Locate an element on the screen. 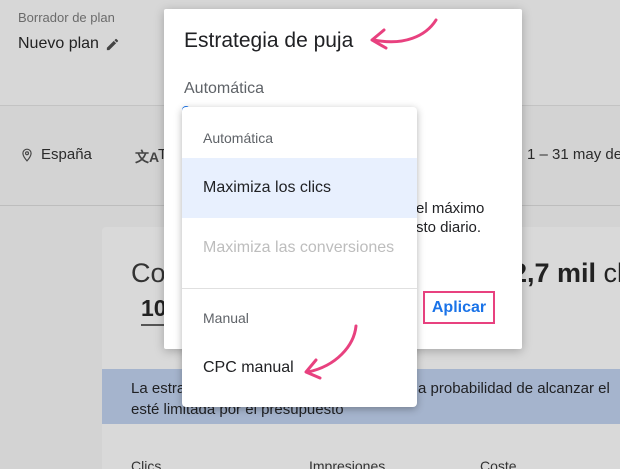 Image resolution: width=620 pixels, height=469 pixels. location-filter: España is located at coordinates (56, 154).